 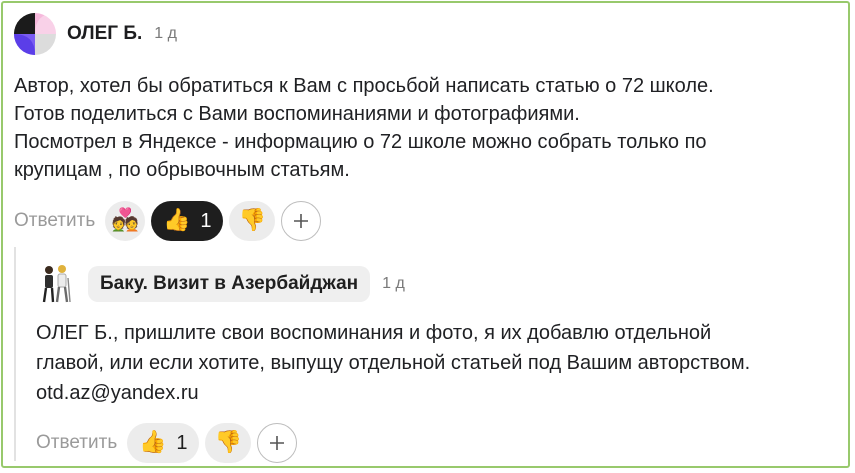 I want to click on reply-author-label: Баку. Визит в Азербайджан, so click(x=229, y=283).